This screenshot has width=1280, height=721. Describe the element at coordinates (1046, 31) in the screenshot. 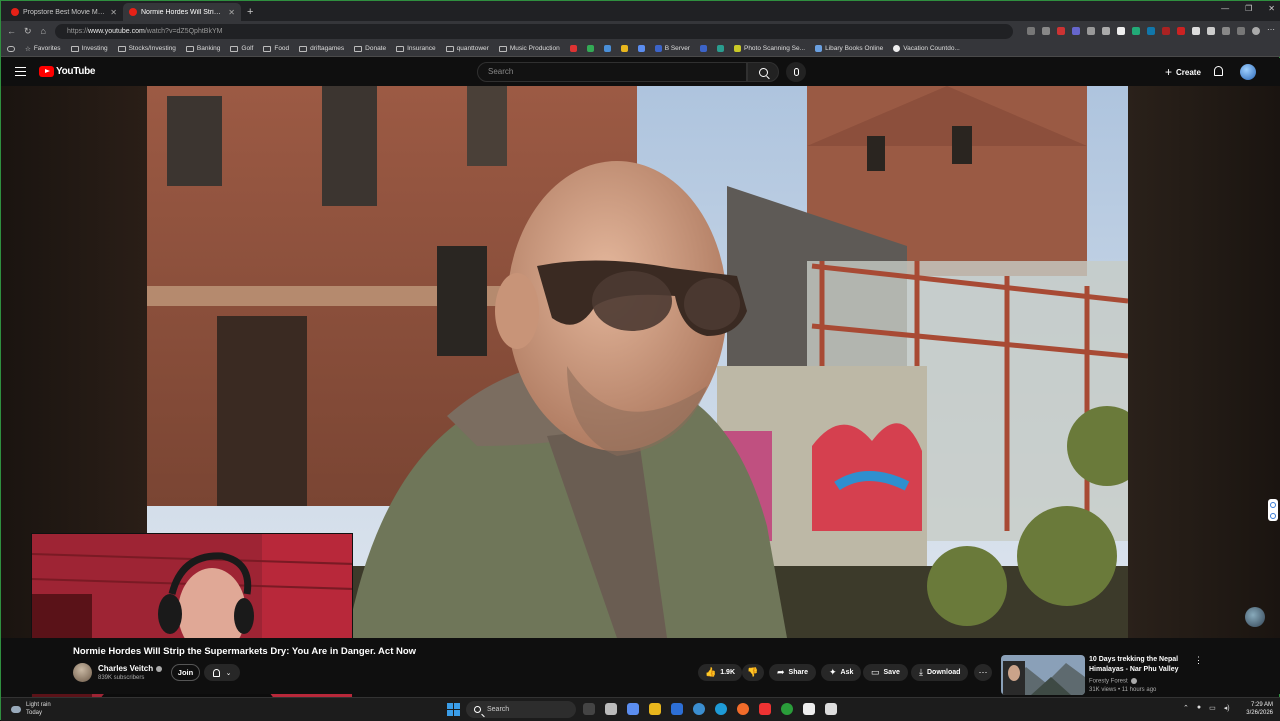

I see `star-icon` at that location.